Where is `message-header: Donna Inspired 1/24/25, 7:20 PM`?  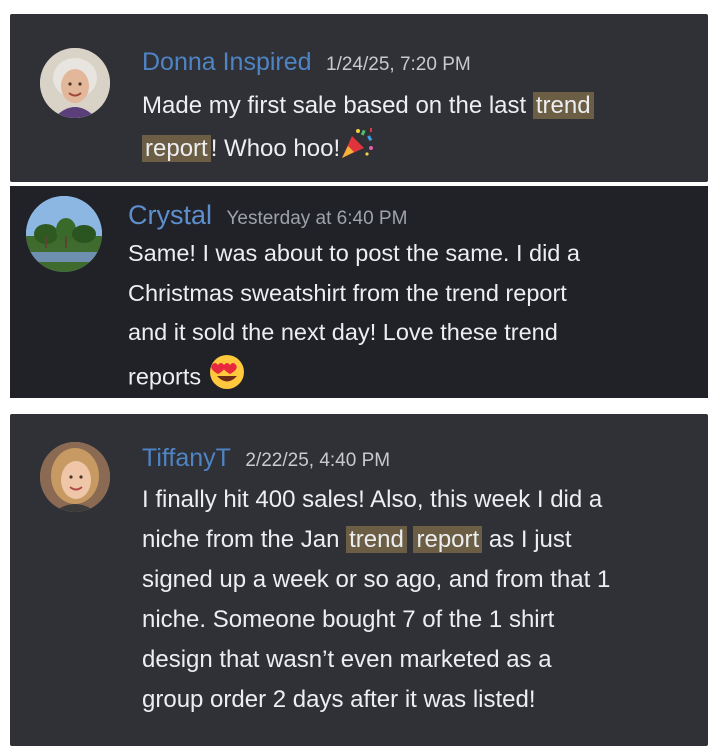
message-header: Donna Inspired 1/24/25, 7:20 PM is located at coordinates (306, 62).